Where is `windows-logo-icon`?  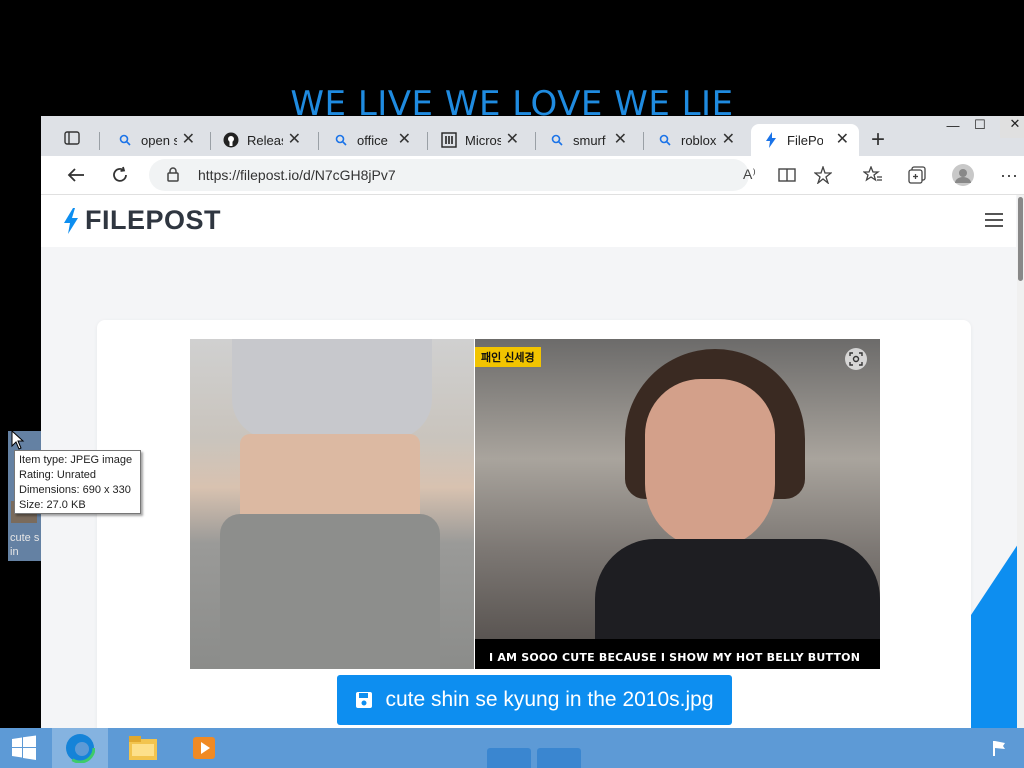 windows-logo-icon is located at coordinates (24, 747).